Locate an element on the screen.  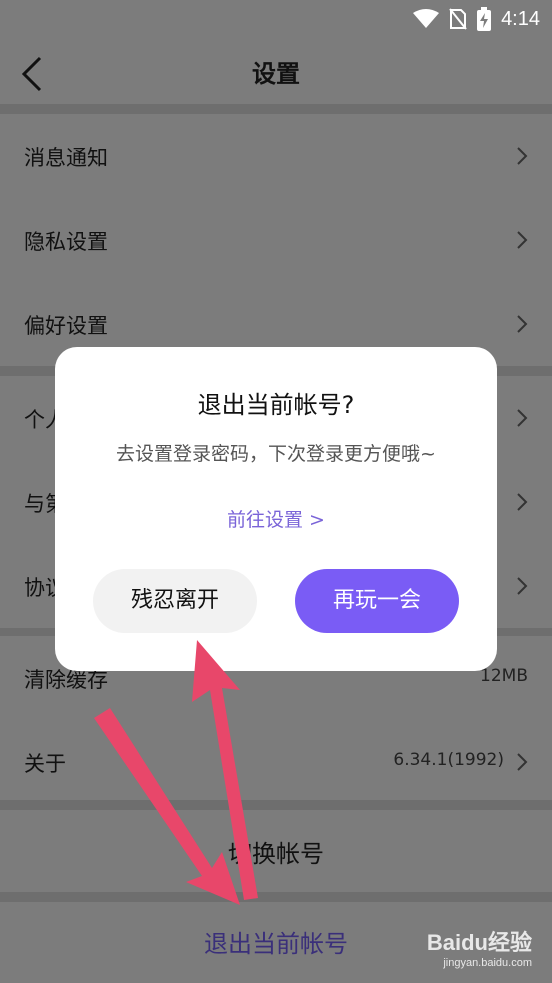
settings-row-notifications: 消息通知 is located at coordinates (276, 156).